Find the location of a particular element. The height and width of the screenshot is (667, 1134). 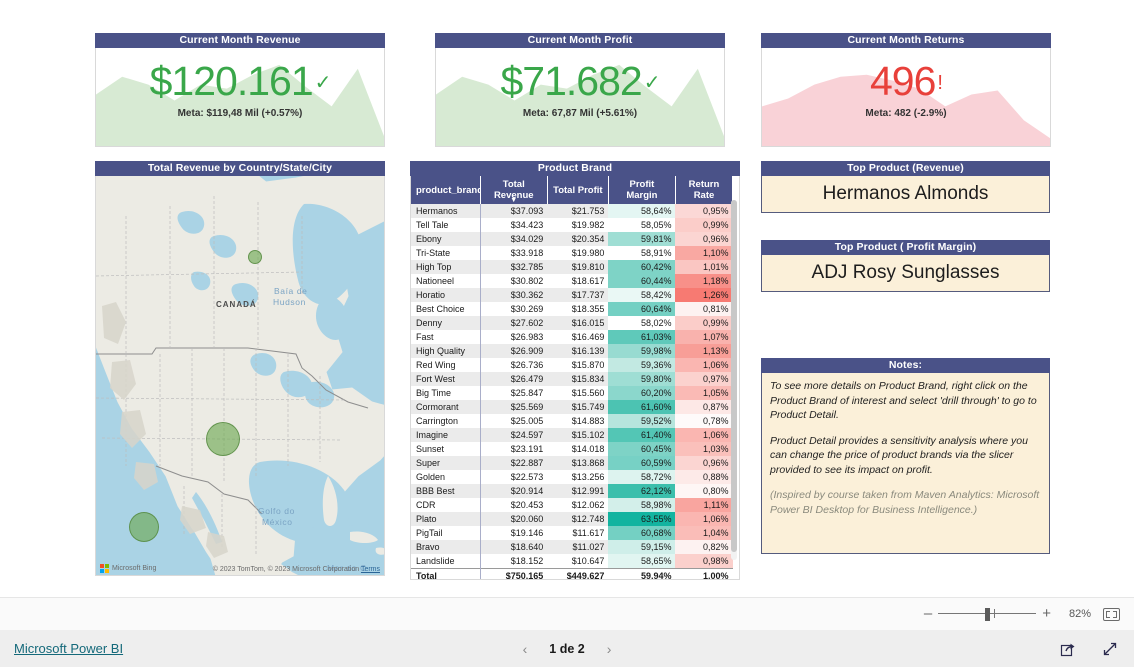

cell-total-profit: $15.749 is located at coordinates (578, 407).